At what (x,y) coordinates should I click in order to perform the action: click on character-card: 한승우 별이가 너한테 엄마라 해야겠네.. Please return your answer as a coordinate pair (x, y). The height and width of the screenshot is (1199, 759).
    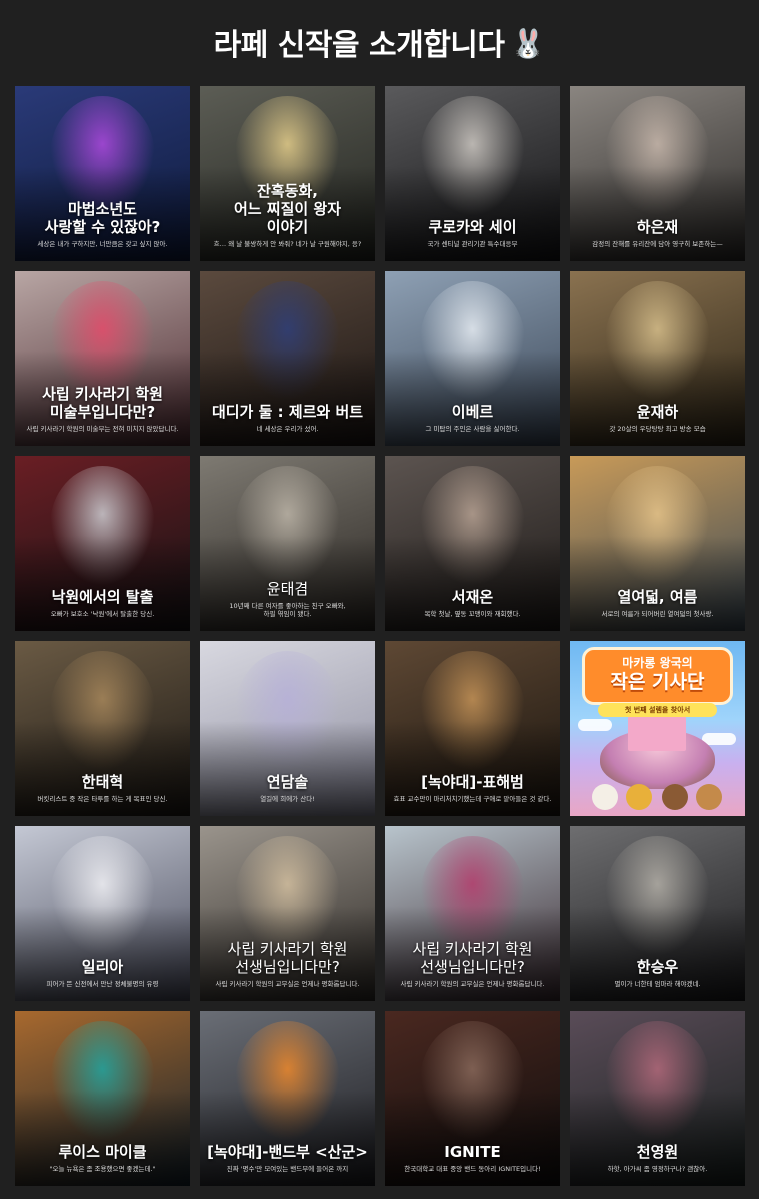
    Looking at the image, I should click on (657, 913).